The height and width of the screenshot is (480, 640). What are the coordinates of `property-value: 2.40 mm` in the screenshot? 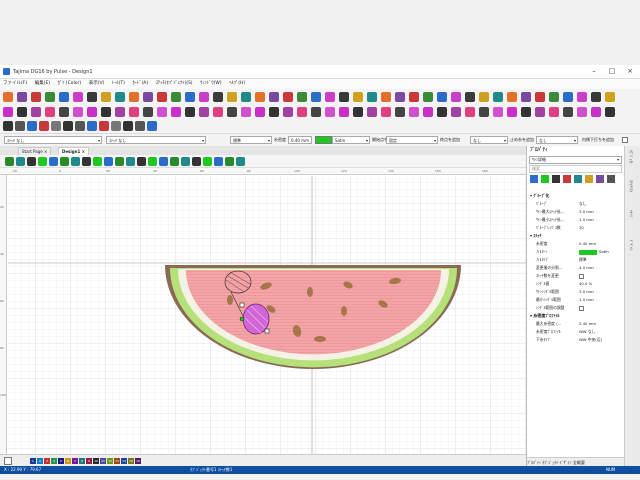 It's located at (587, 324).